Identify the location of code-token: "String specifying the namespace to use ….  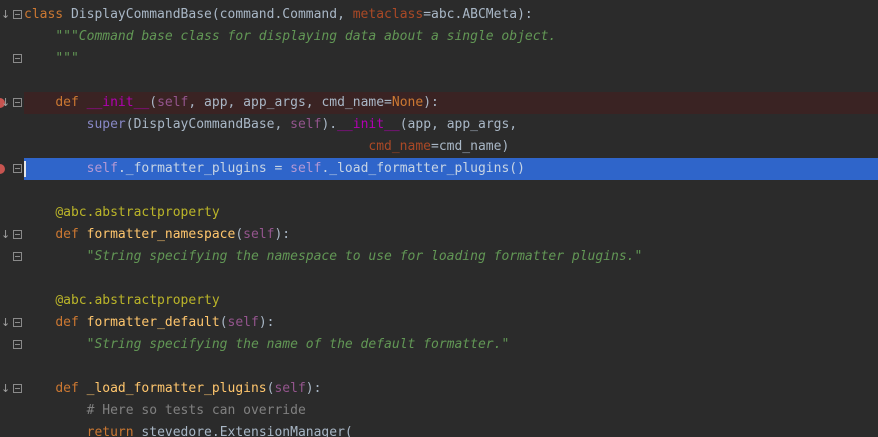
(364, 256).